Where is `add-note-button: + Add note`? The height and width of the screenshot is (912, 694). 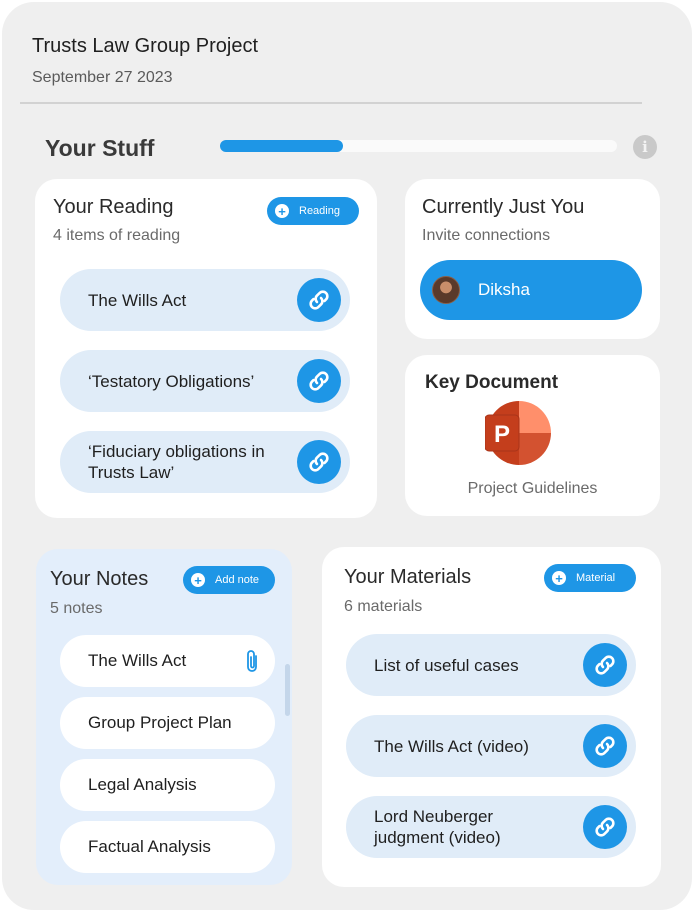
add-note-button: + Add note is located at coordinates (229, 580).